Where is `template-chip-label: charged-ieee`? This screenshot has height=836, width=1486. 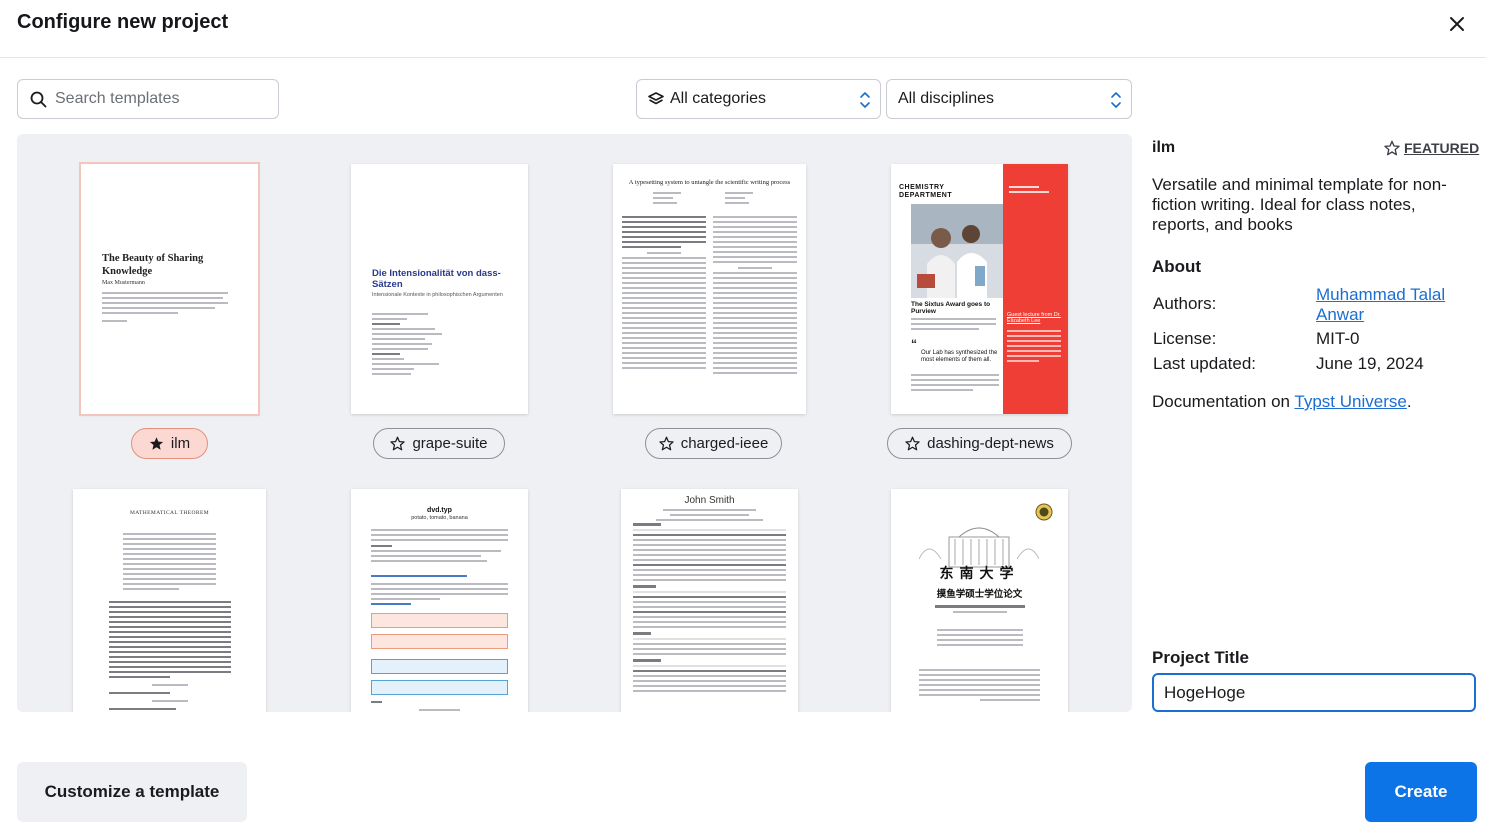 template-chip-label: charged-ieee is located at coordinates (724, 443).